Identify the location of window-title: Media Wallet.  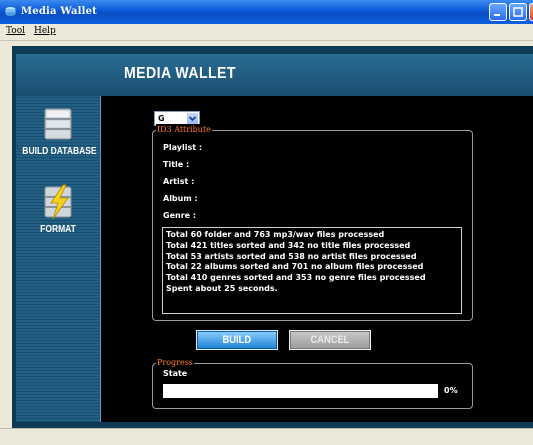
(59, 11).